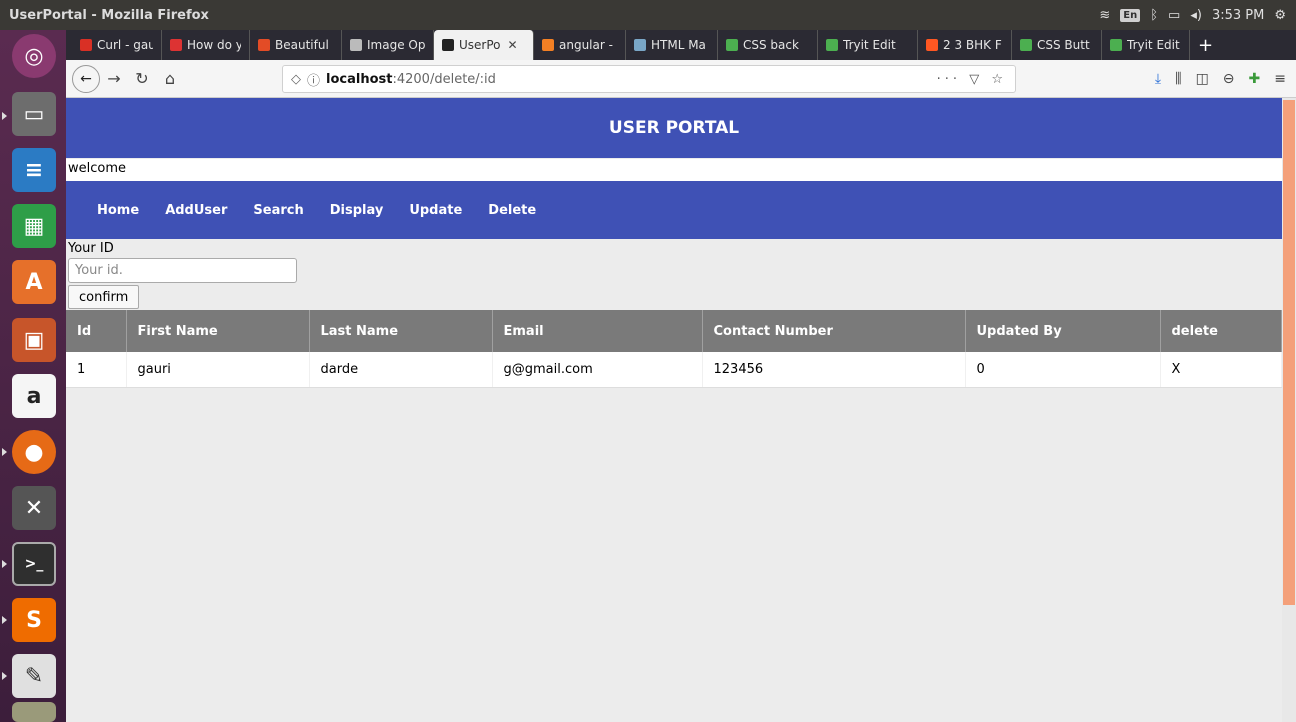  Describe the element at coordinates (1280, 79) in the screenshot. I see `menu-icon: ≡` at that location.